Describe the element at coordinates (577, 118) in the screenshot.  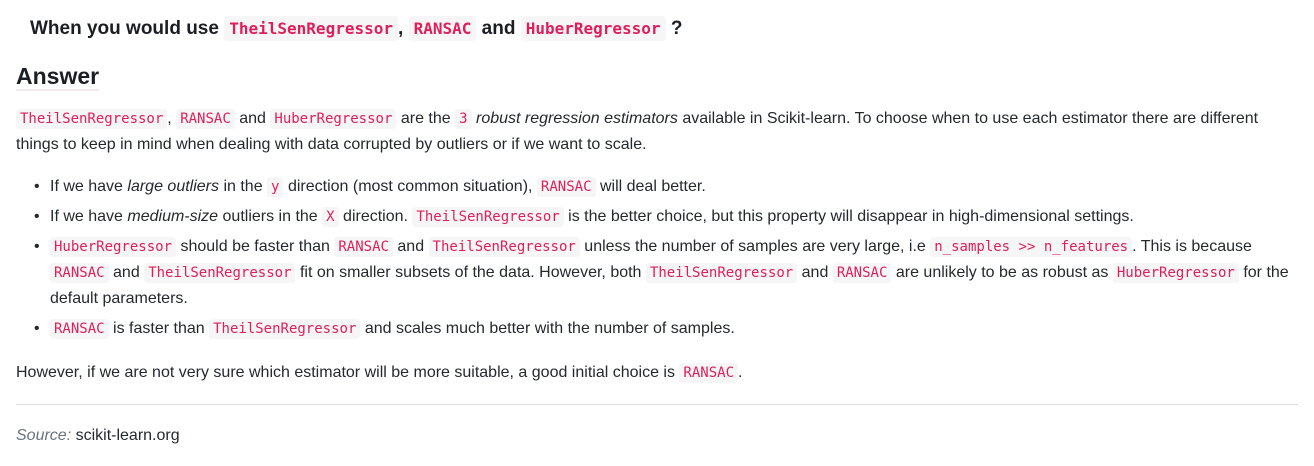
I see `emphasis-robust: robust regression estimators` at that location.